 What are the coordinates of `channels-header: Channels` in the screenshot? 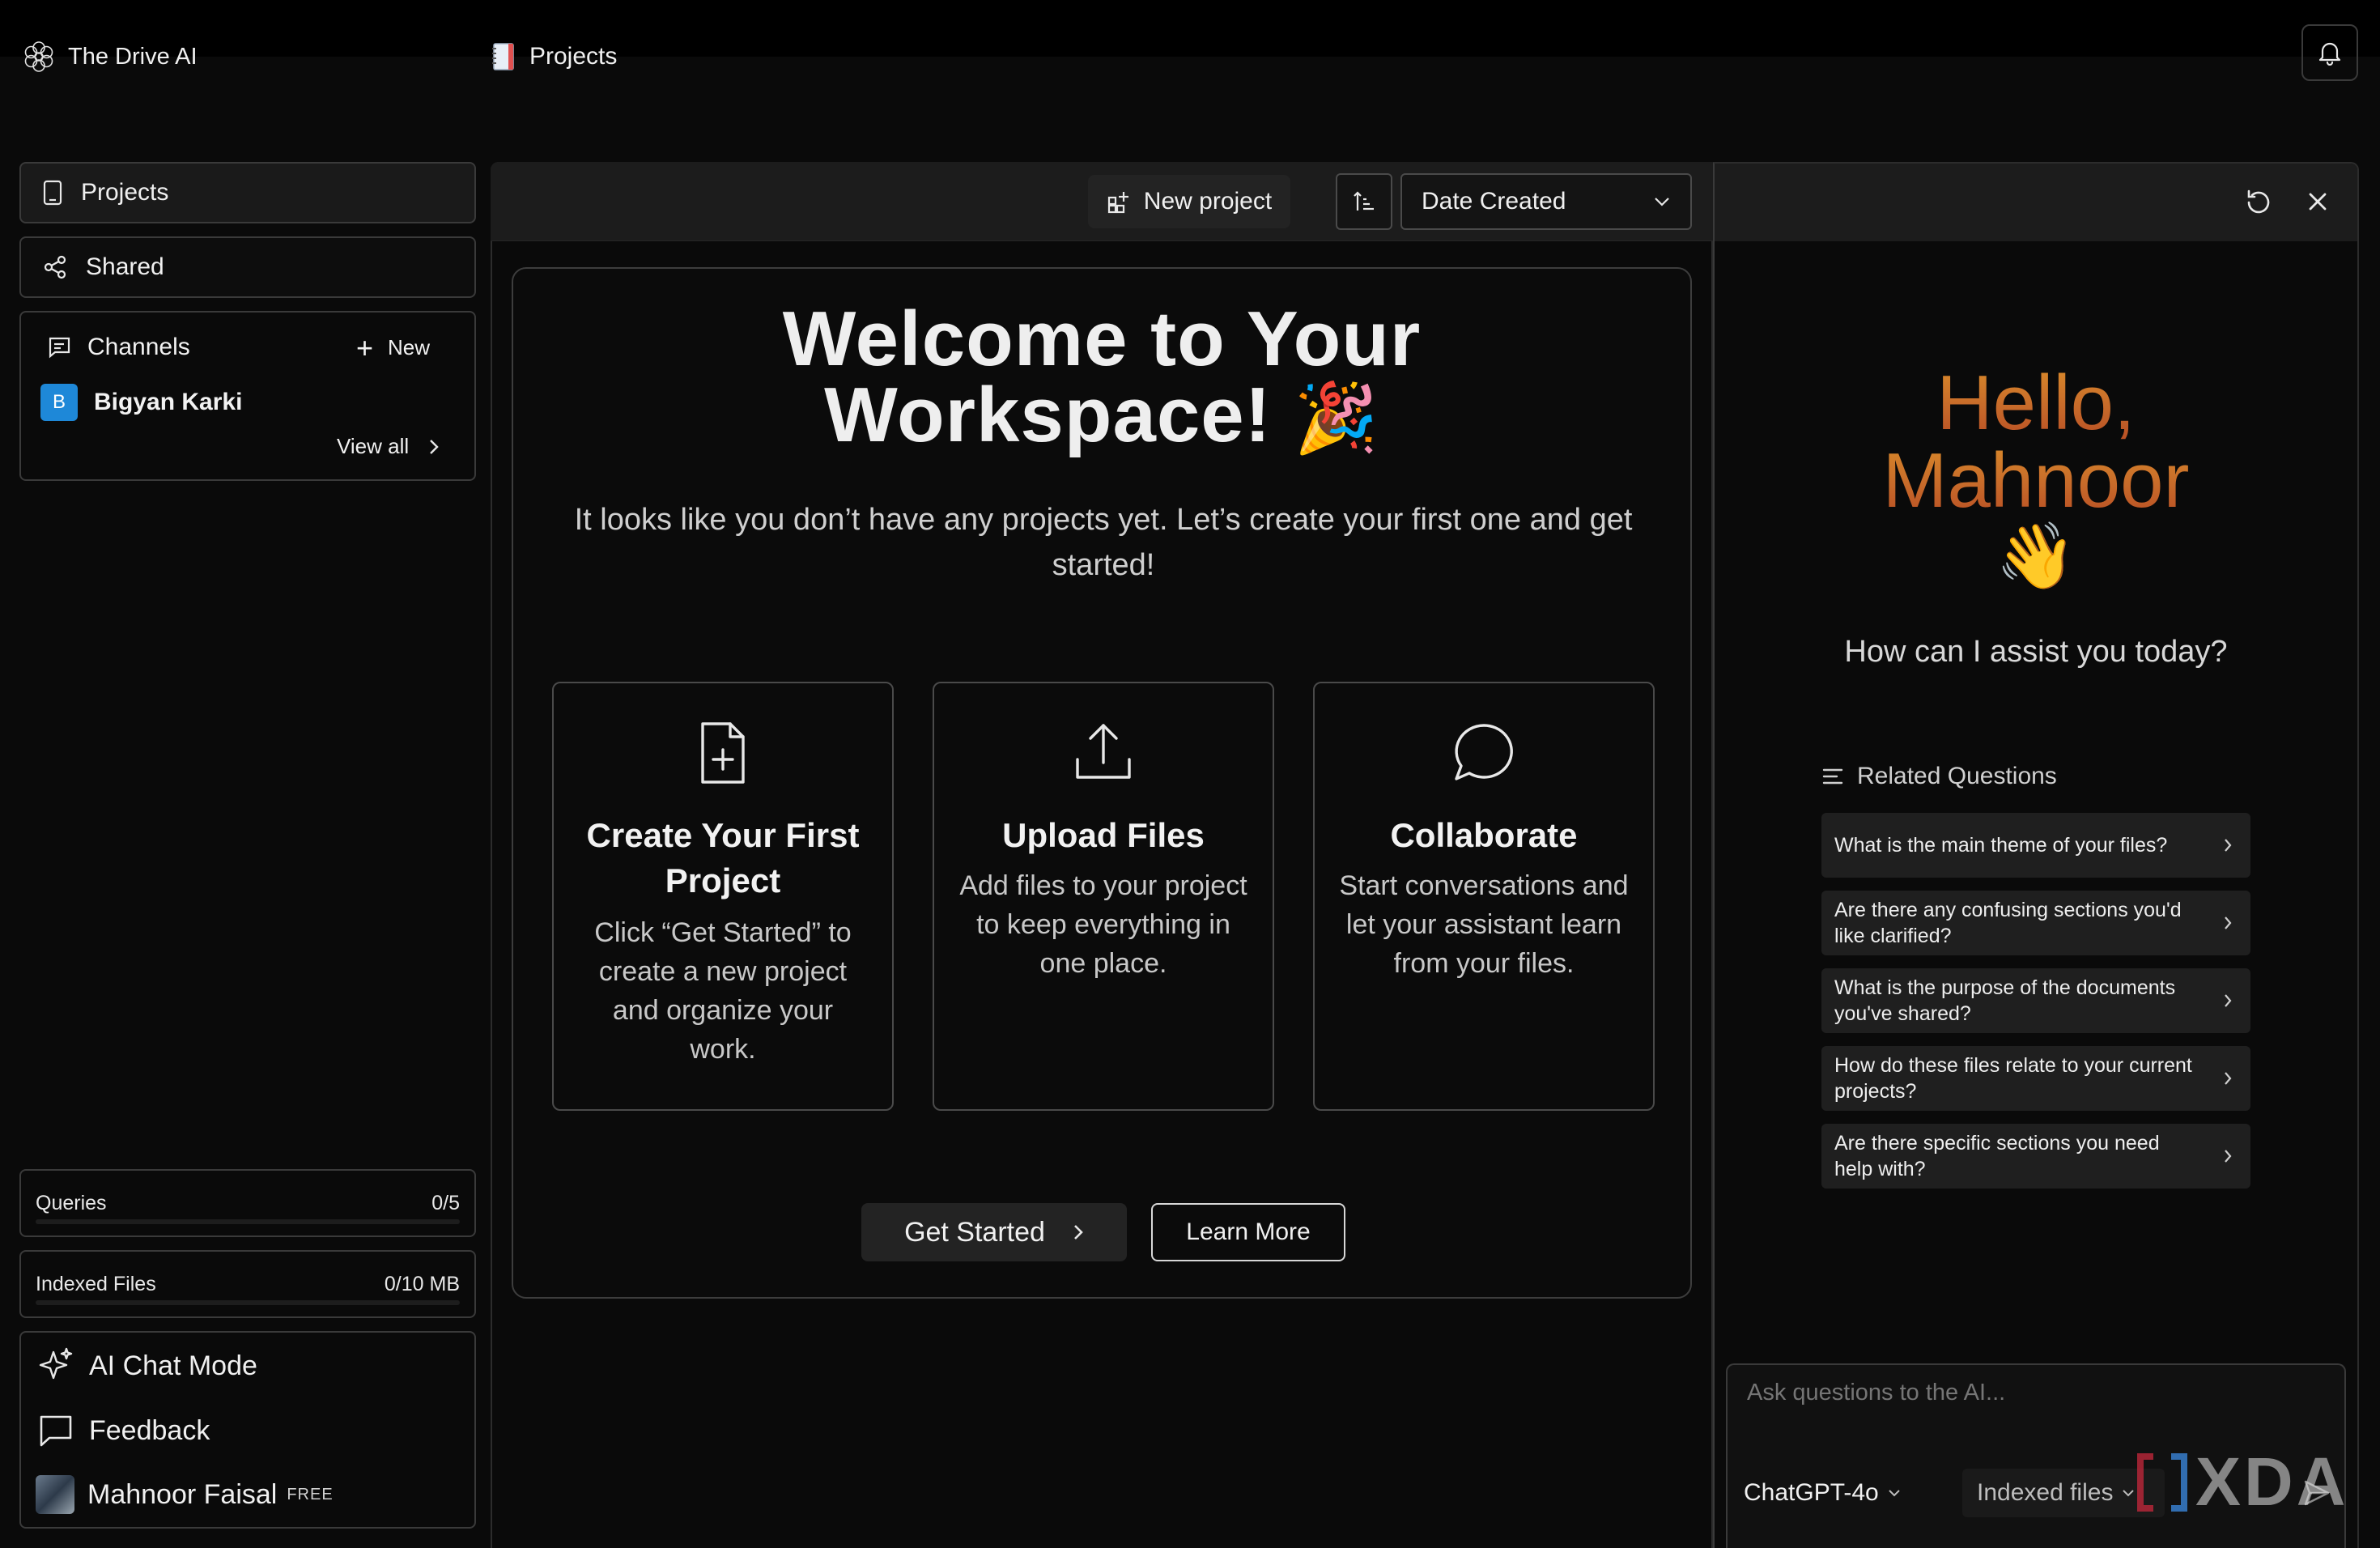 It's located at (118, 347).